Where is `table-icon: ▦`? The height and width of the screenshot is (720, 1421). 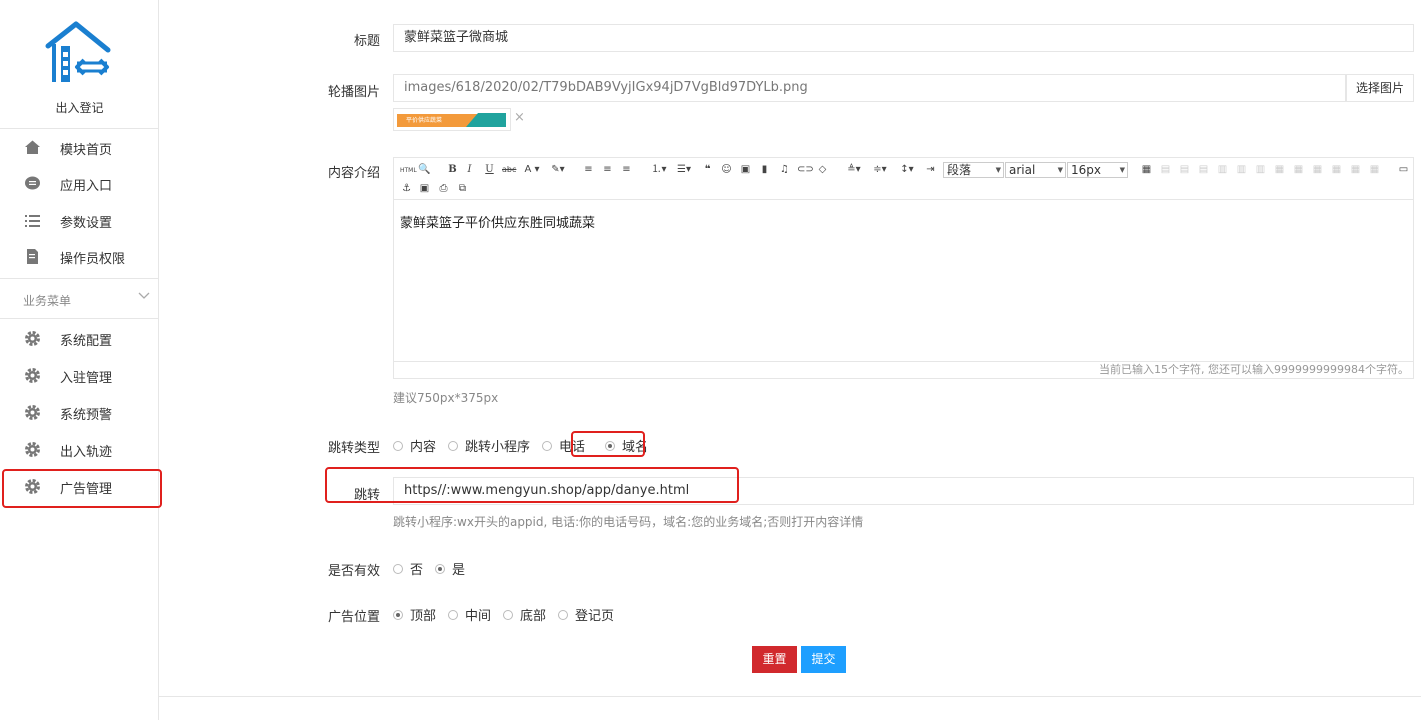 table-icon: ▦ is located at coordinates (1146, 169).